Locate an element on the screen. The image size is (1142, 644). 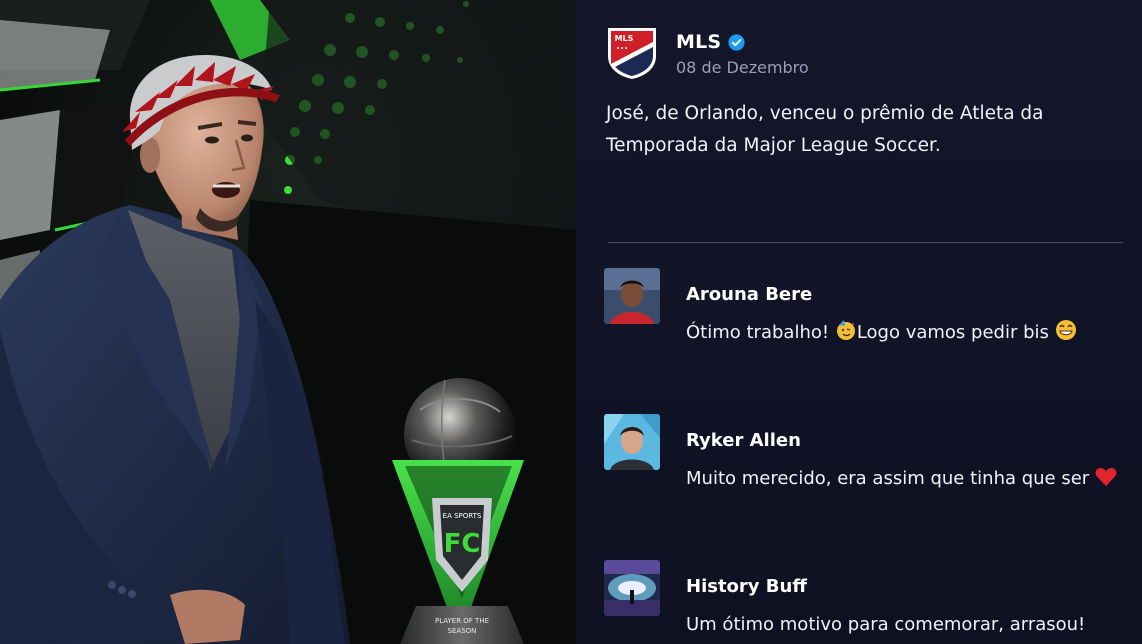
trophy-plate-text: PLAYER OF THE is located at coordinates (462, 621).